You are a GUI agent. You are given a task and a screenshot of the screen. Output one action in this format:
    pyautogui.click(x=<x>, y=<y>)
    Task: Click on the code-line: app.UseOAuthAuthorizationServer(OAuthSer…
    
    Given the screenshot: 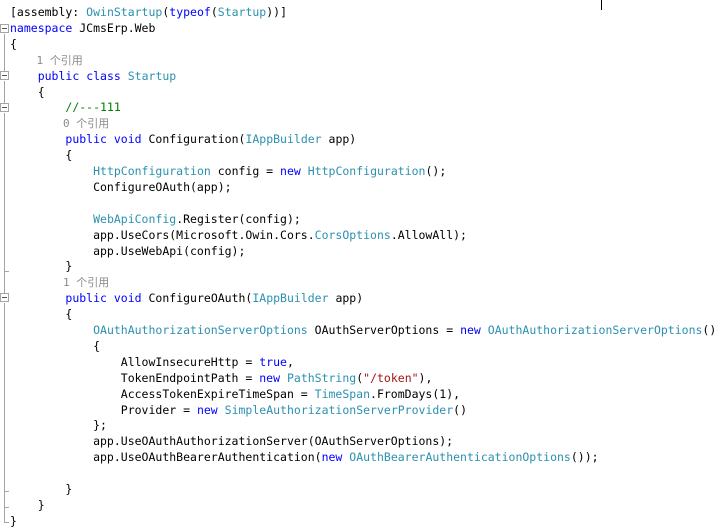 What is the action you would take?
    pyautogui.click(x=231, y=441)
    